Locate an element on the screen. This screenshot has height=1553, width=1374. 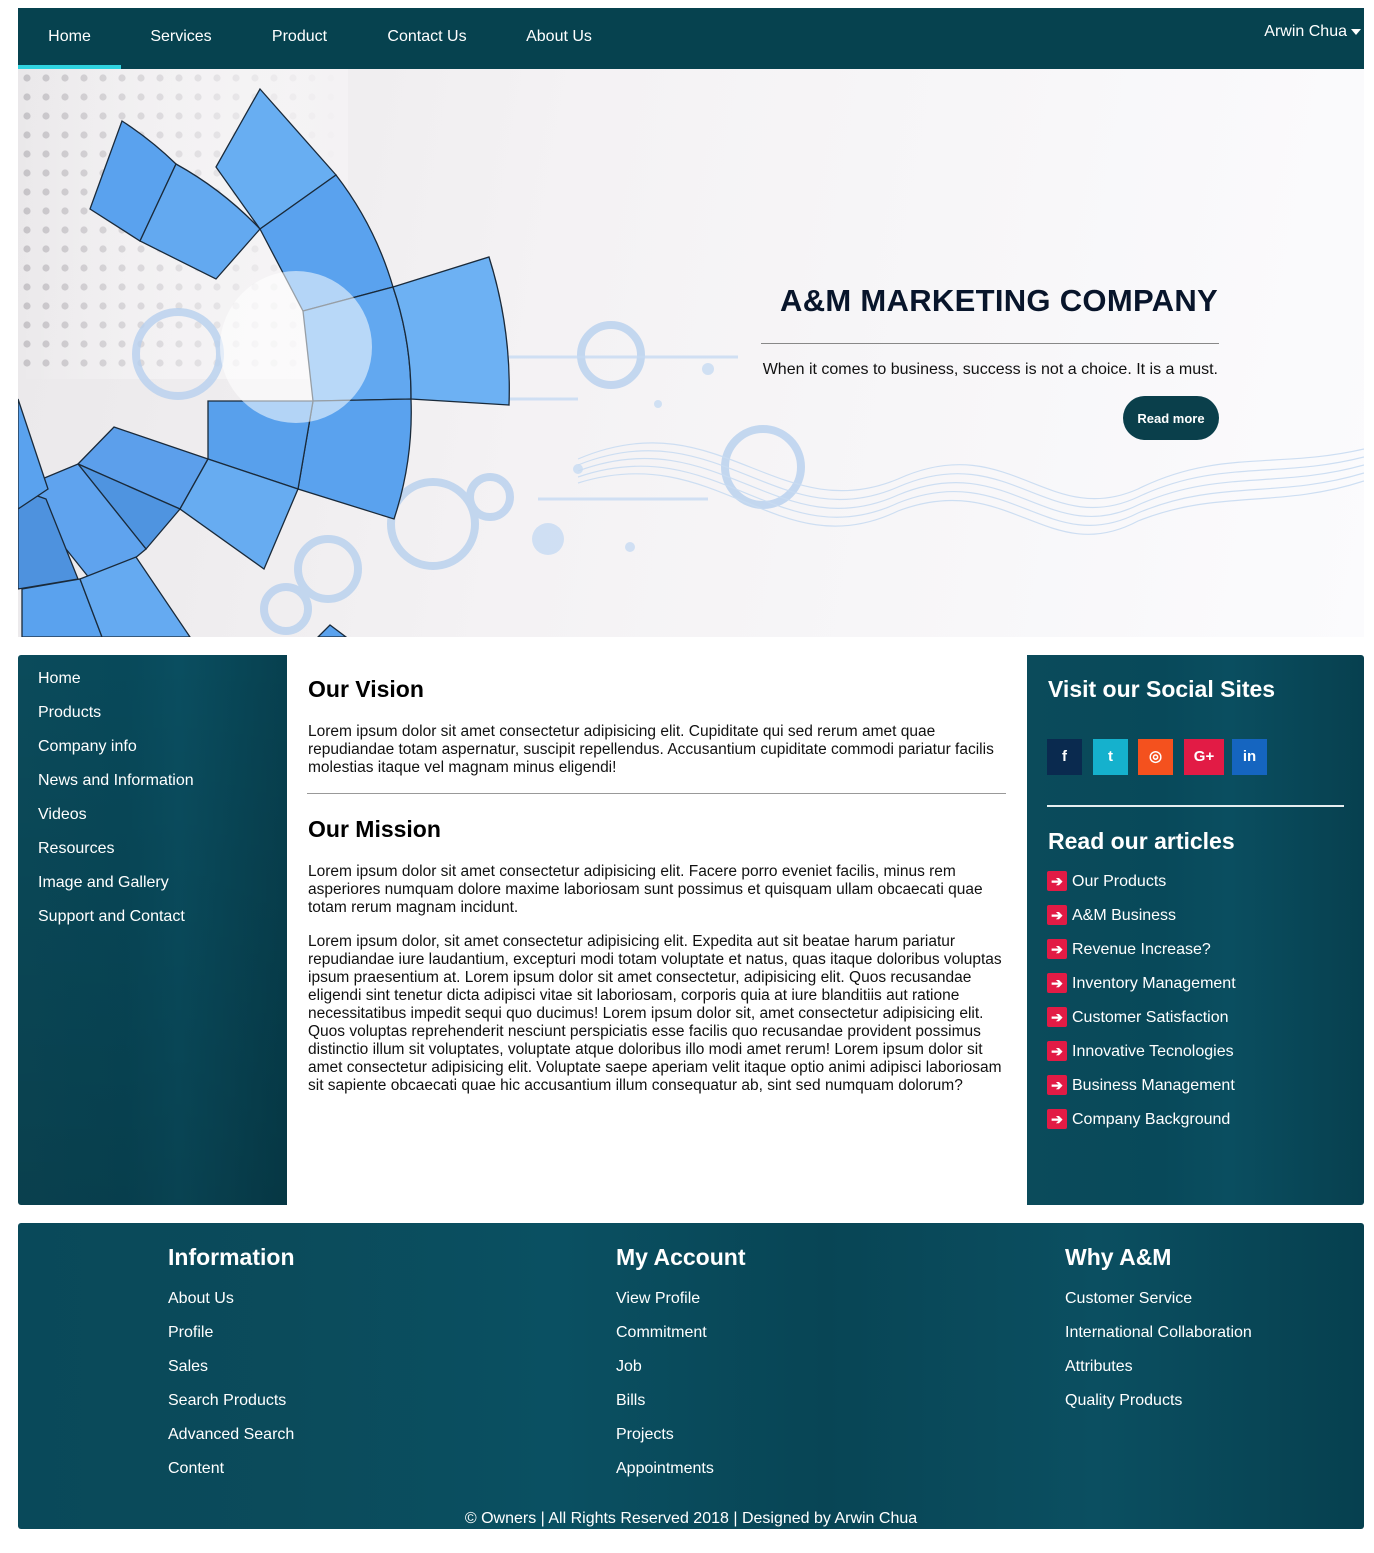
footer-link: Content is located at coordinates (196, 1469).